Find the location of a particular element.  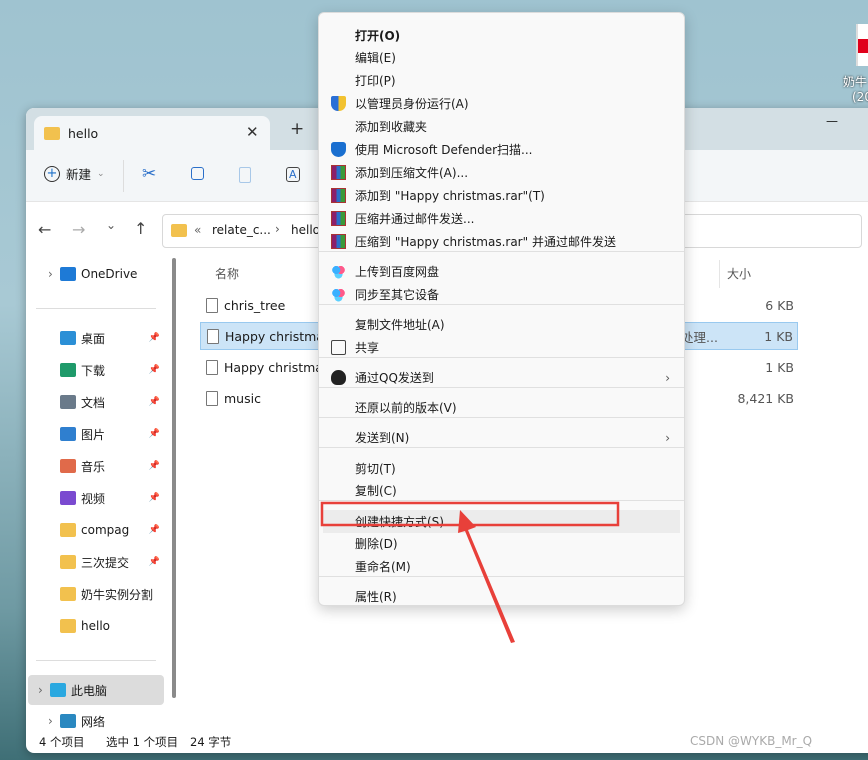

annotation-overlay is located at coordinates (470, 572).